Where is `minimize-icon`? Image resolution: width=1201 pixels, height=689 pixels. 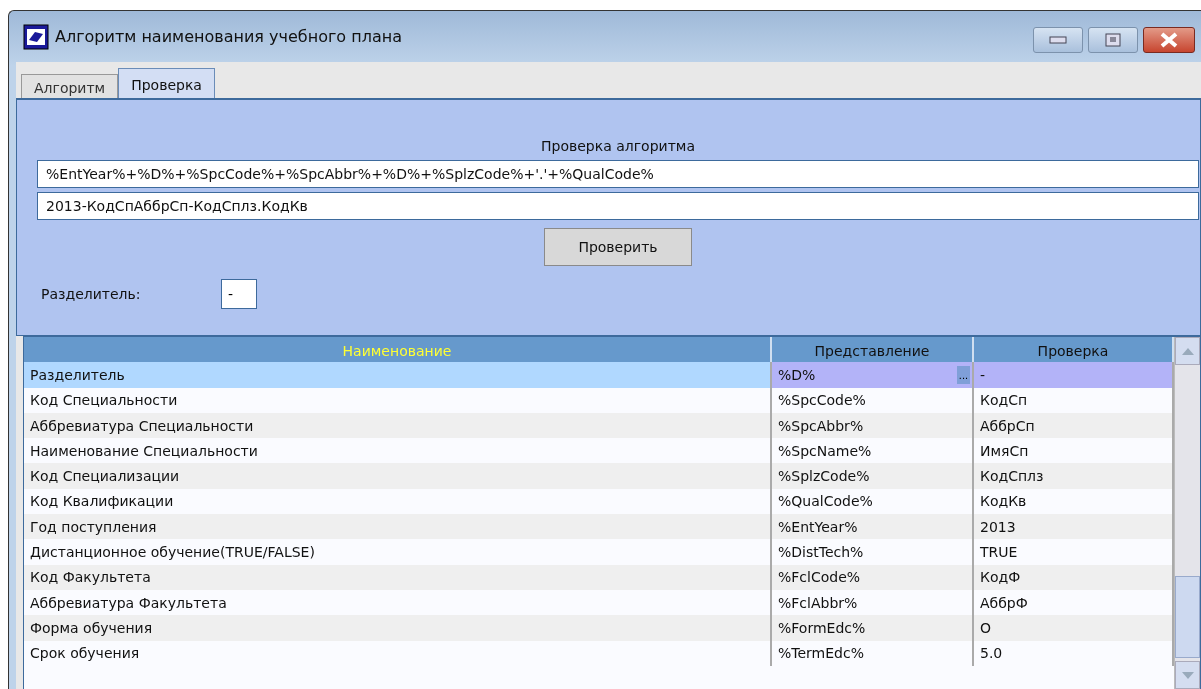 minimize-icon is located at coordinates (1058, 40).